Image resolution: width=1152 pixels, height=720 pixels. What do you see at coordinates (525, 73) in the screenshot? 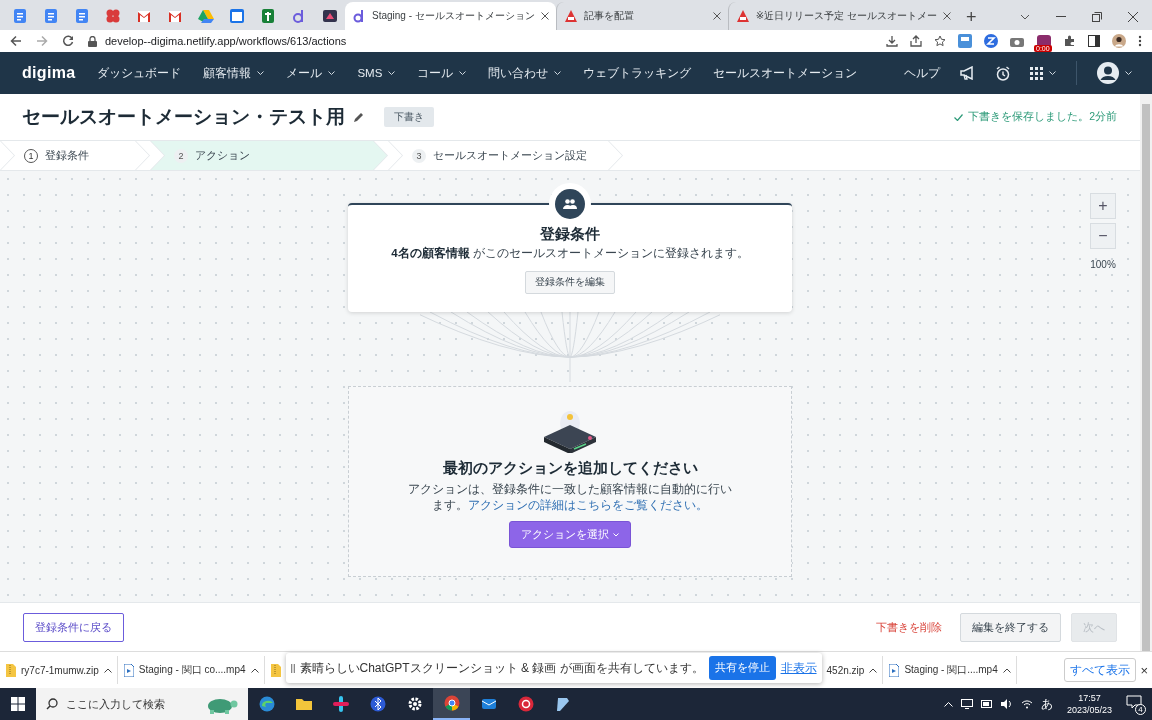
I see `nav-item: 問い合わせ` at bounding box center [525, 73].